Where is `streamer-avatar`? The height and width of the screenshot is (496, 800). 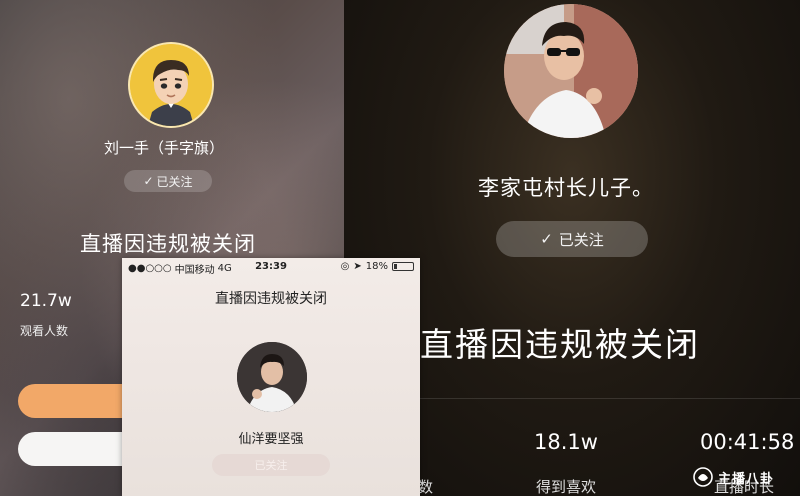 streamer-avatar is located at coordinates (171, 85).